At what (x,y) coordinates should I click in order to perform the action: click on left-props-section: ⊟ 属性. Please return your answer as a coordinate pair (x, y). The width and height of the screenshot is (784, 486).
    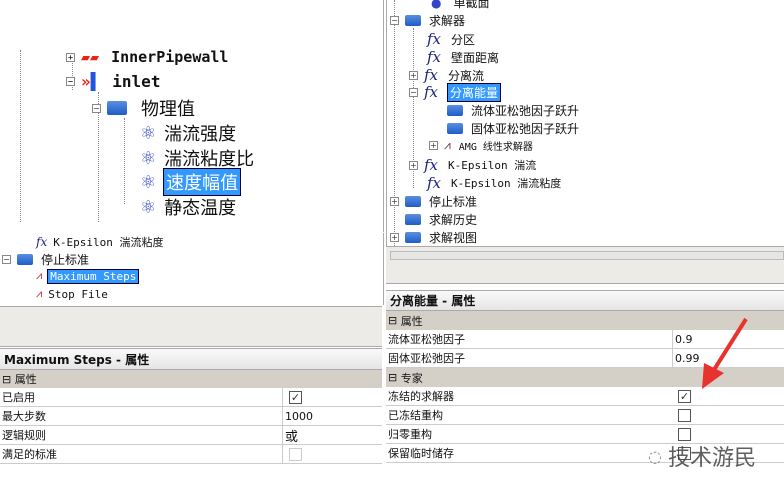
    Looking at the image, I should click on (191, 379).